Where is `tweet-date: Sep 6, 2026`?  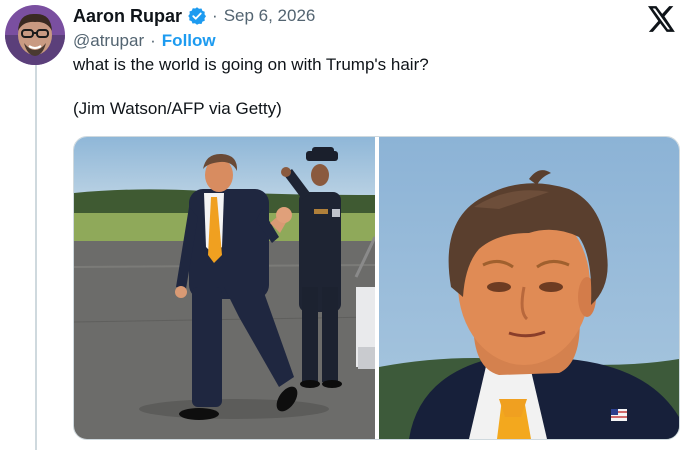
tweet-date: Sep 6, 2026 is located at coordinates (270, 16).